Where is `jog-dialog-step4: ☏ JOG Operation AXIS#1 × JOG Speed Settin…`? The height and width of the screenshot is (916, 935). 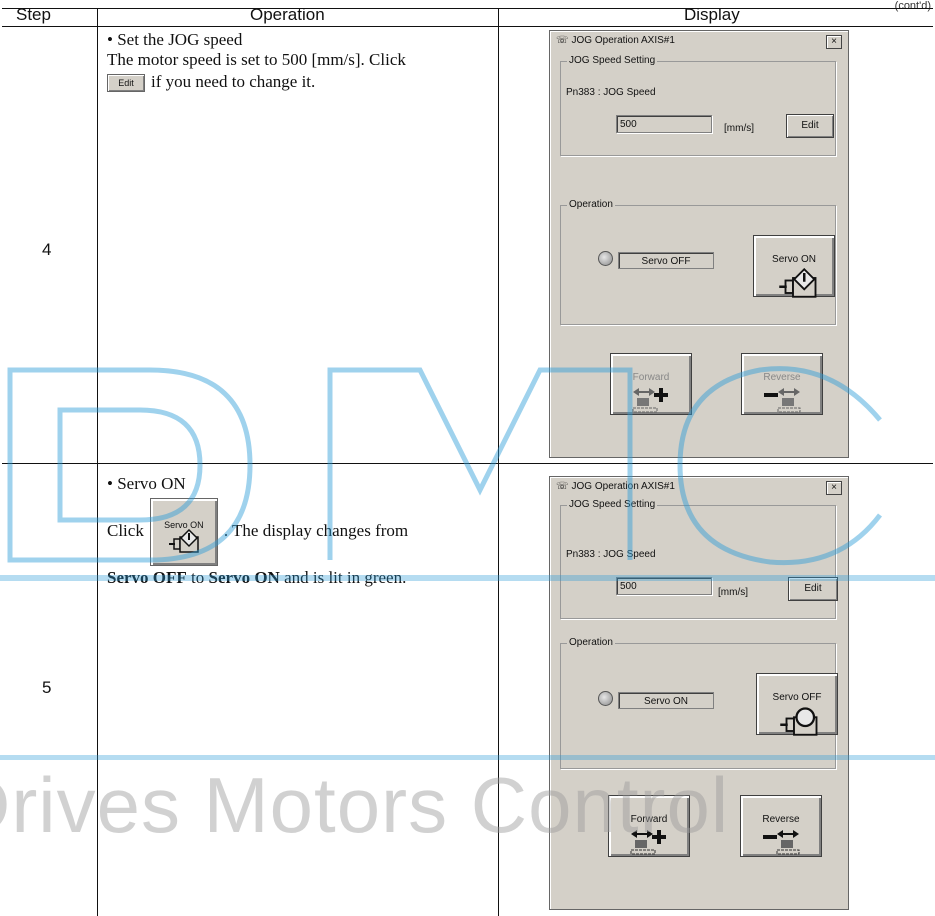 jog-dialog-step4: ☏ JOG Operation AXIS#1 × JOG Speed Settin… is located at coordinates (699, 244).